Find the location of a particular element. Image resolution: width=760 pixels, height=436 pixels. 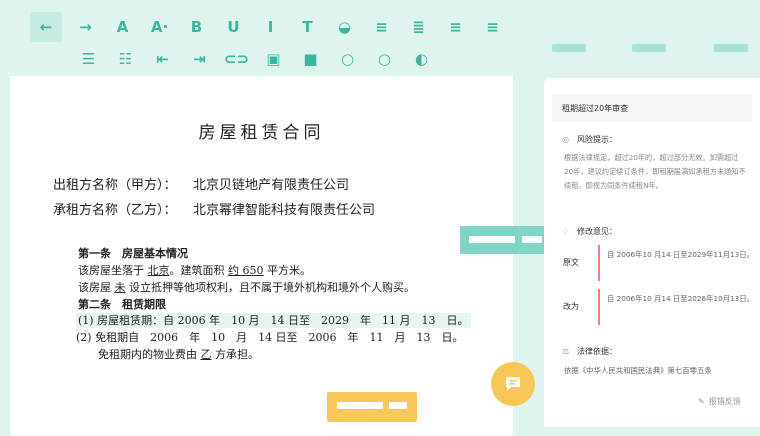

underline-icon: U is located at coordinates (233, 27).